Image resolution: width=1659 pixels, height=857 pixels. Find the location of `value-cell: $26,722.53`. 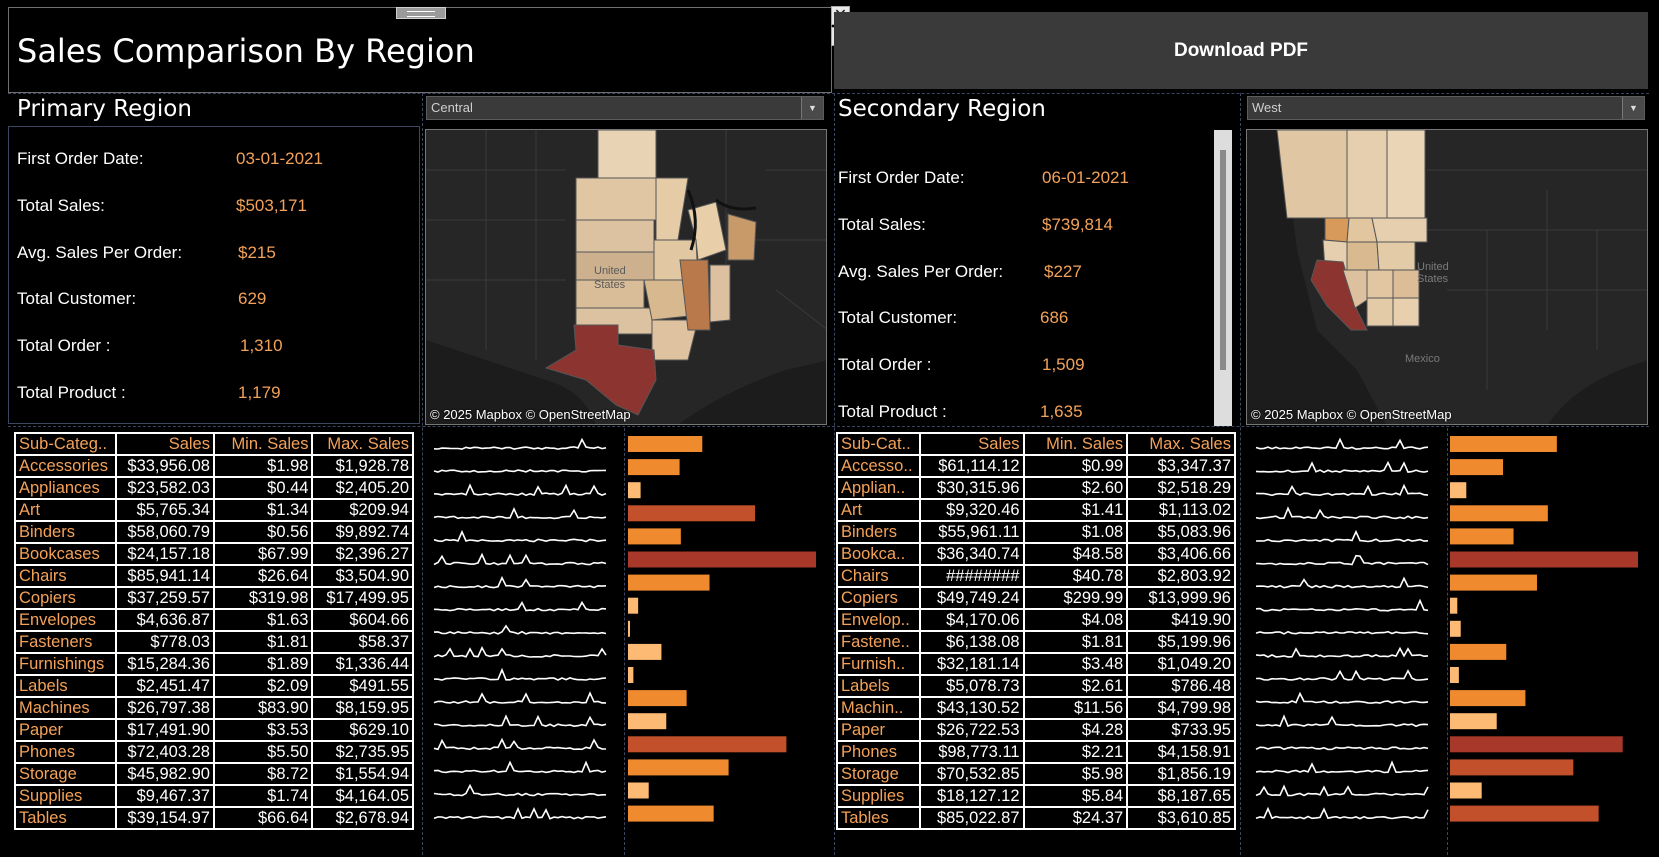

value-cell: $26,722.53 is located at coordinates (971, 730).